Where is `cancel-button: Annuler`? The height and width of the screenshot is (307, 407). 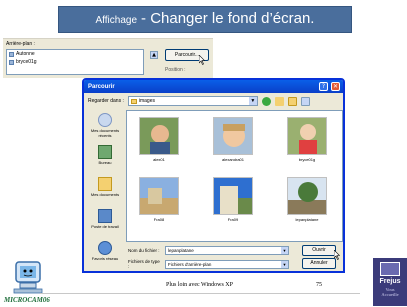
cancel-button: Annuler is located at coordinates (319, 263).